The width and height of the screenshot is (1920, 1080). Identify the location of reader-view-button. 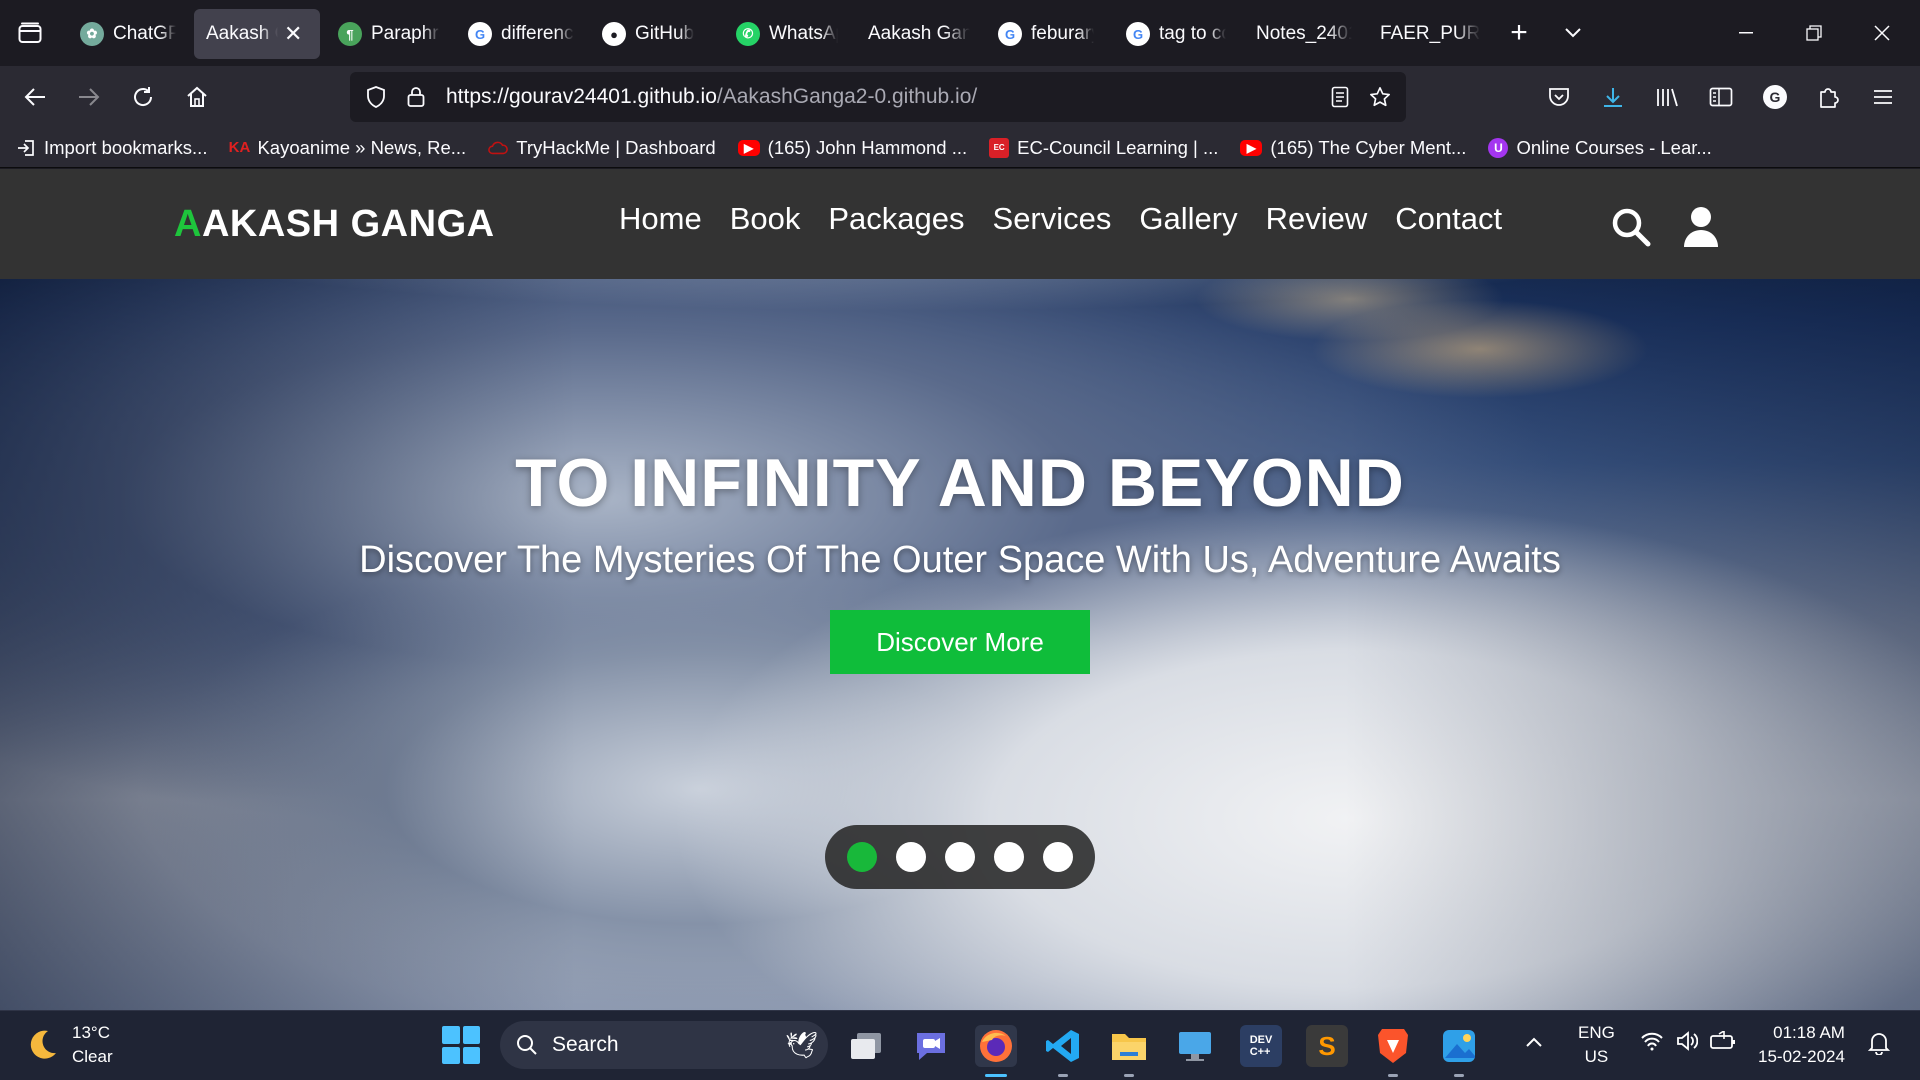
(1340, 97).